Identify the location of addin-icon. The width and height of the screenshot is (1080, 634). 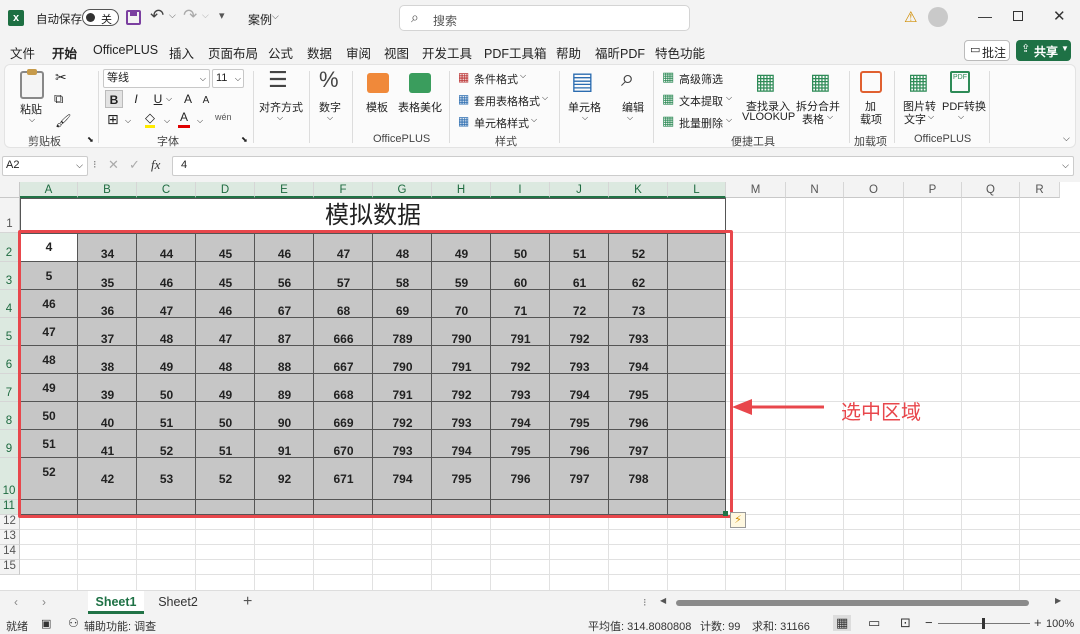
(871, 82).